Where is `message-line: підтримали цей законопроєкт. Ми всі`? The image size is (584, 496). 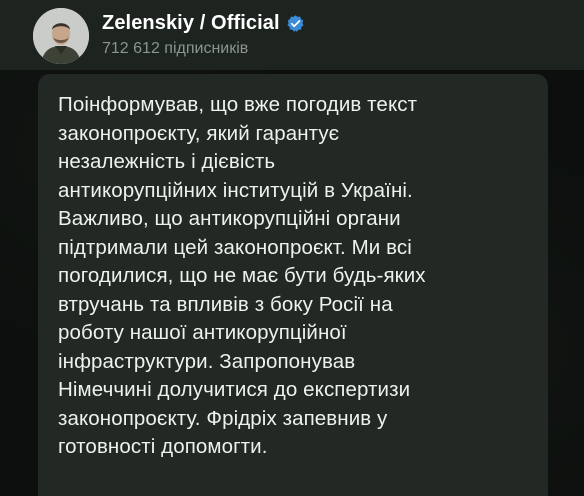
message-line: підтримали цей законопроєкт. Ми всі is located at coordinates (235, 247).